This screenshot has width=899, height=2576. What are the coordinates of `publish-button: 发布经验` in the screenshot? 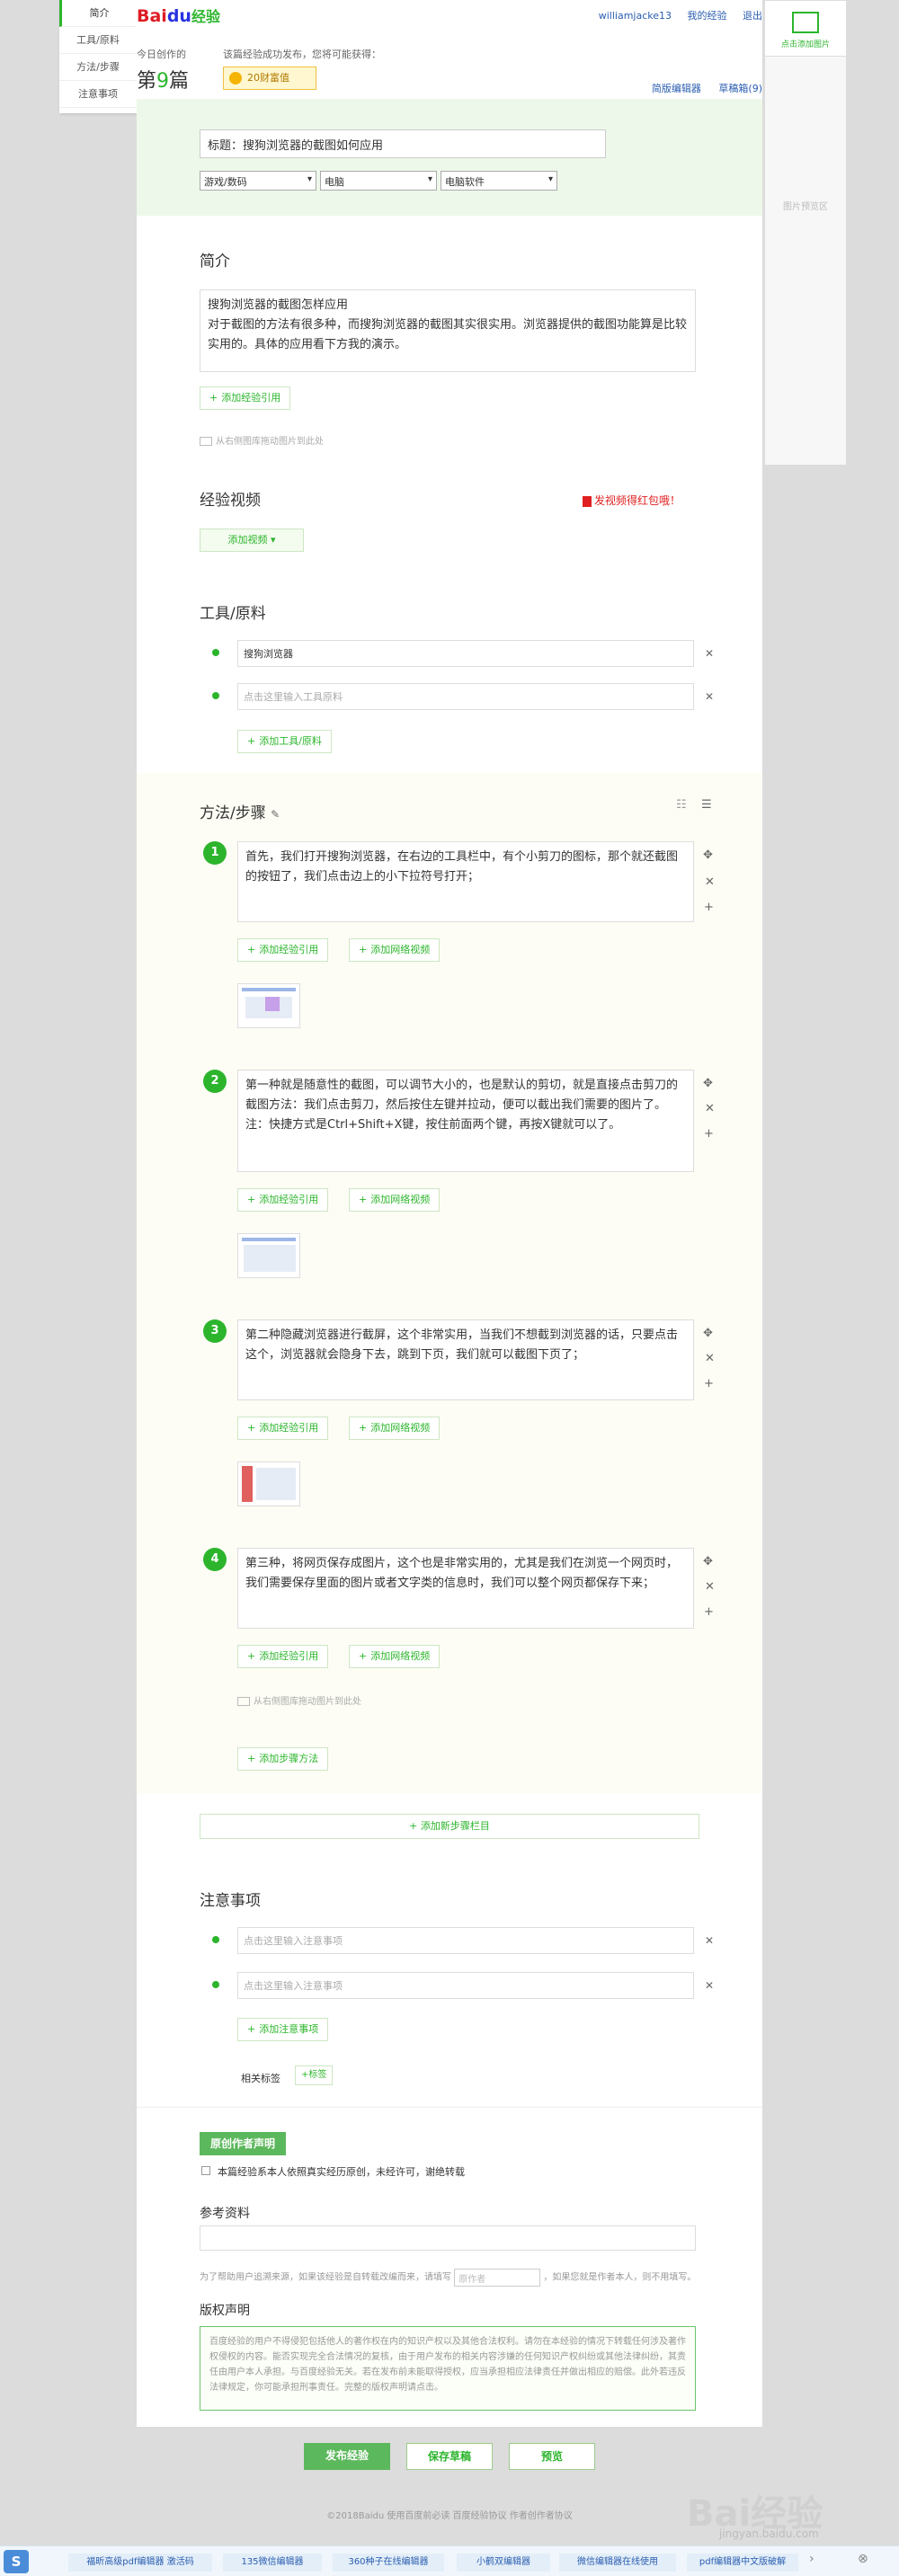 It's located at (347, 2456).